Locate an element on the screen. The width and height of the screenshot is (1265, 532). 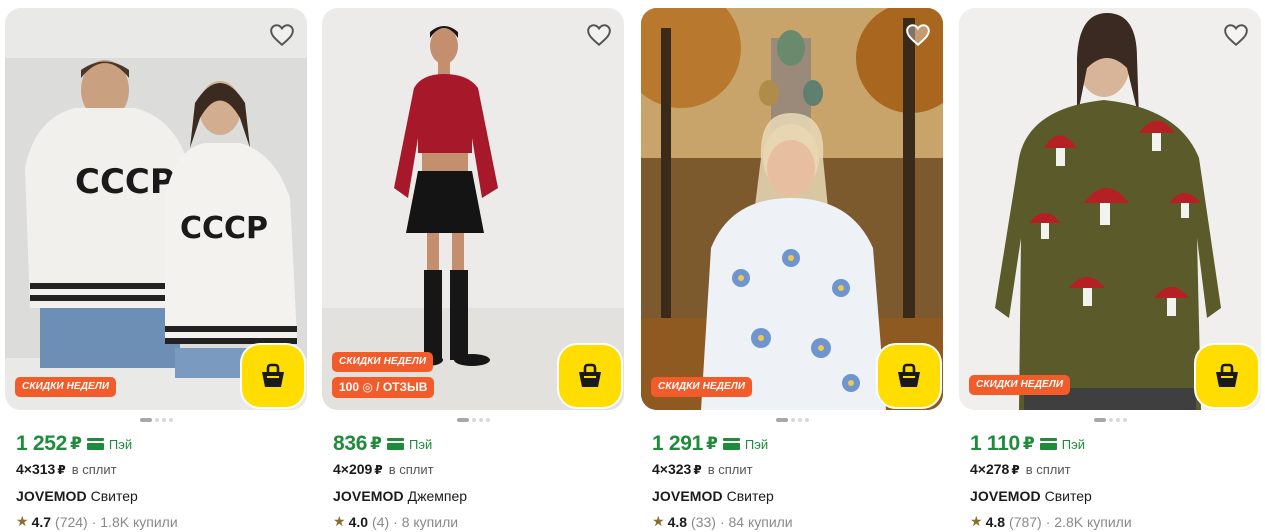
split-payment: 4×313 ₽ в сплит is located at coordinates (66, 469).